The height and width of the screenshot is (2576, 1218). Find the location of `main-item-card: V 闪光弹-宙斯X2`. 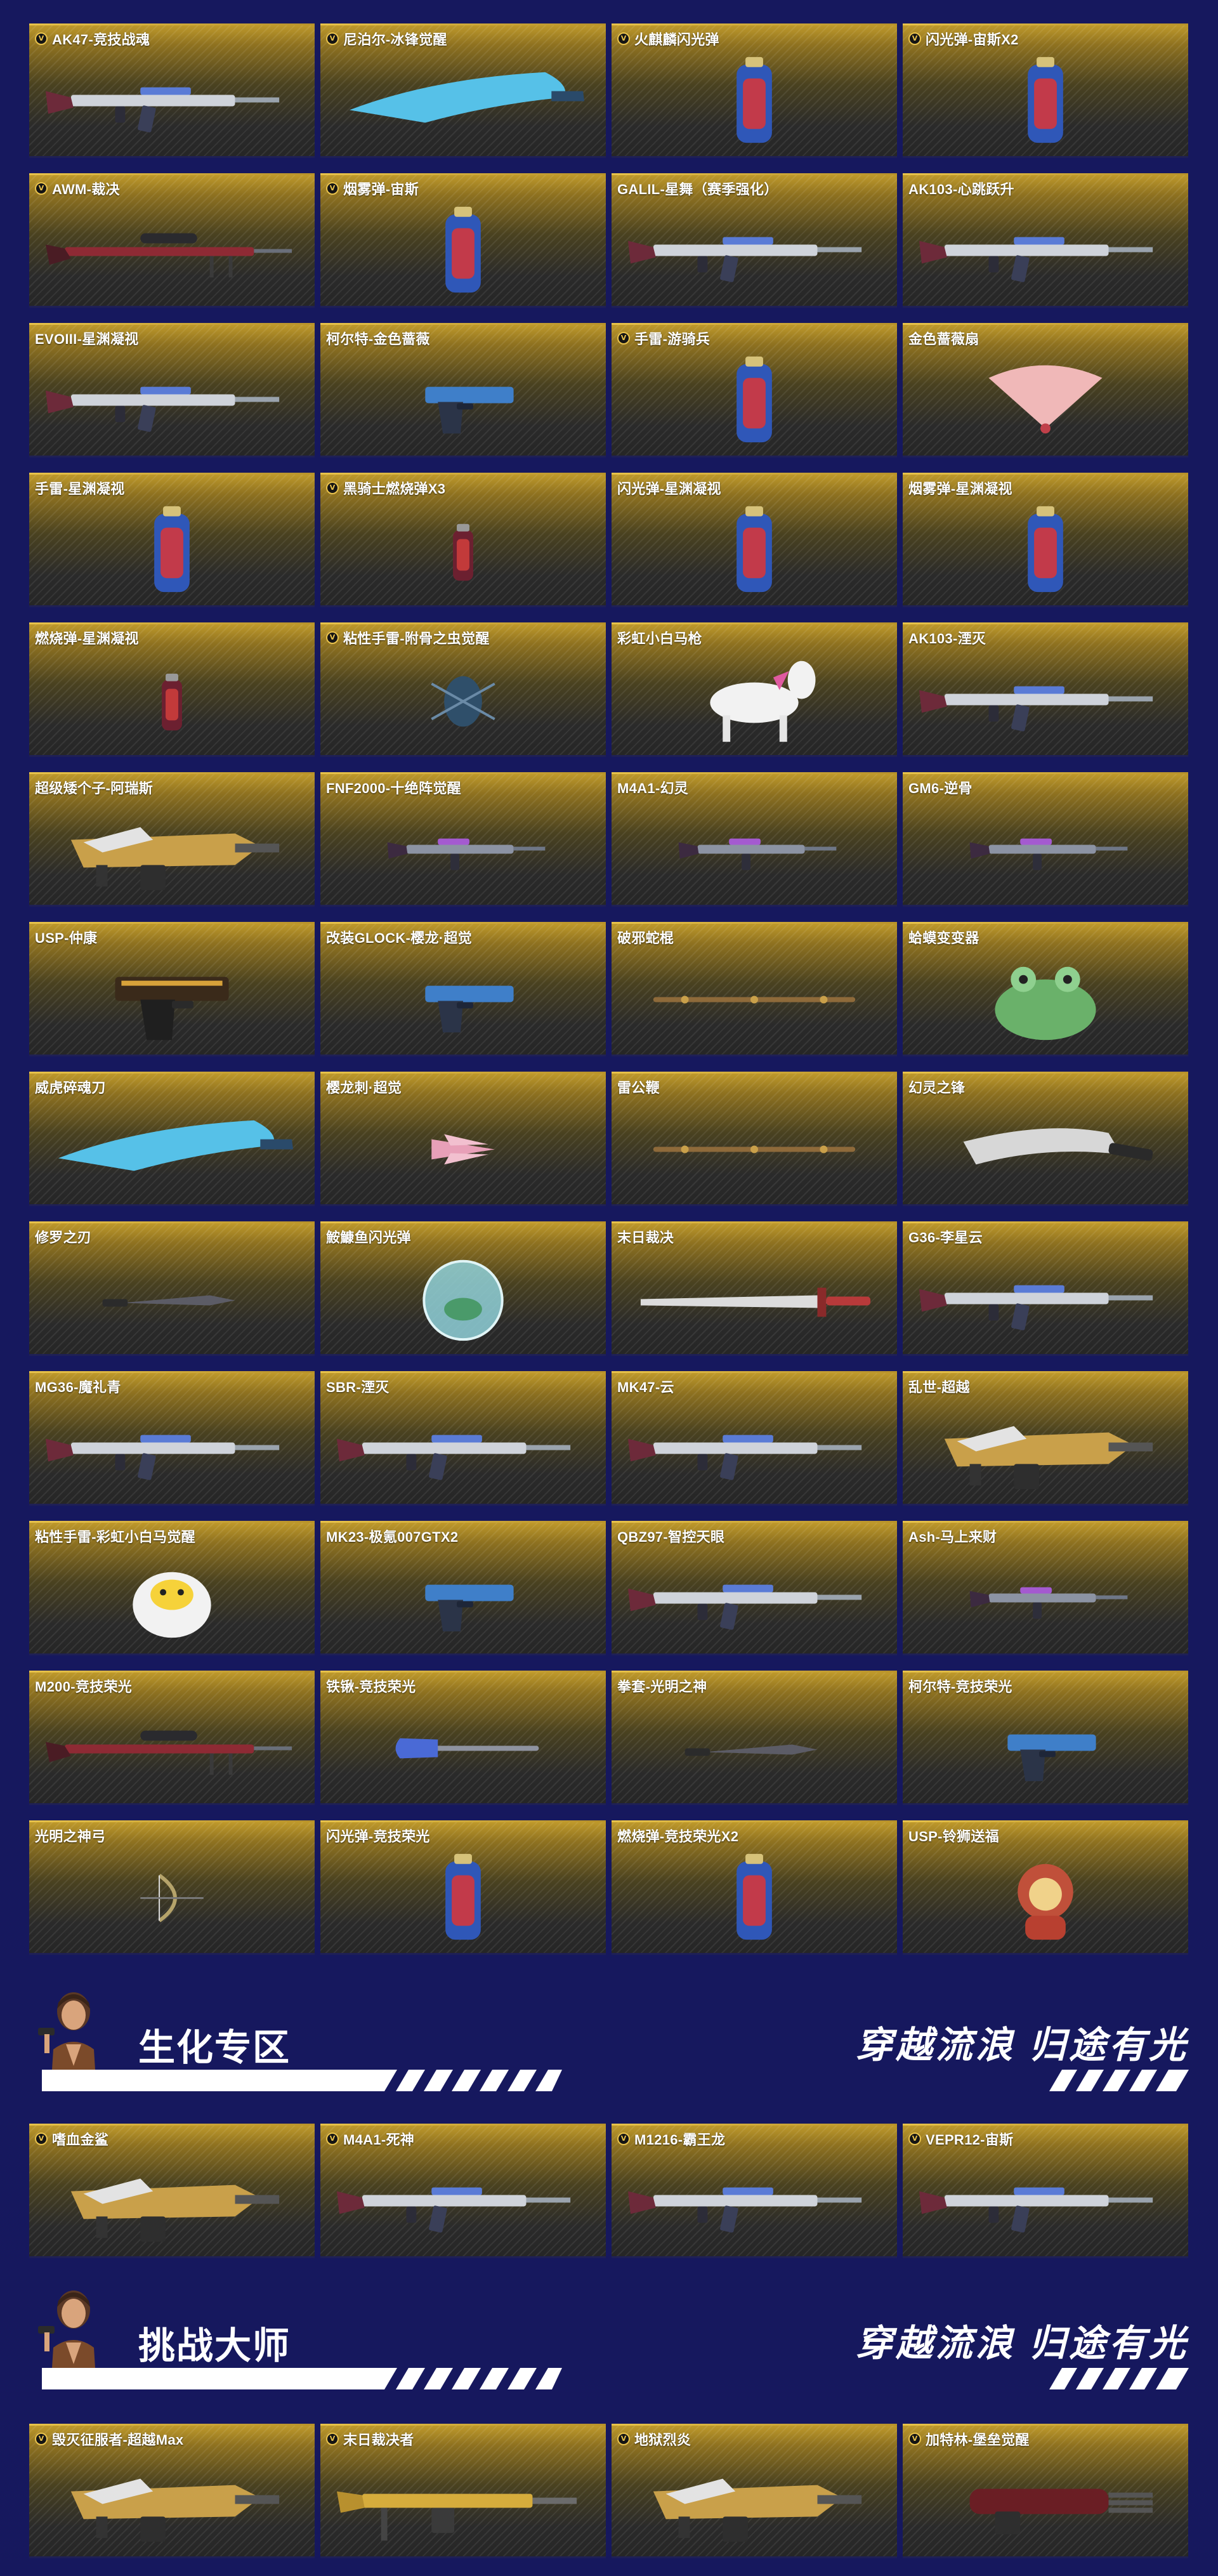

main-item-card: V 闪光弹-宙斯X2 is located at coordinates (1045, 90).